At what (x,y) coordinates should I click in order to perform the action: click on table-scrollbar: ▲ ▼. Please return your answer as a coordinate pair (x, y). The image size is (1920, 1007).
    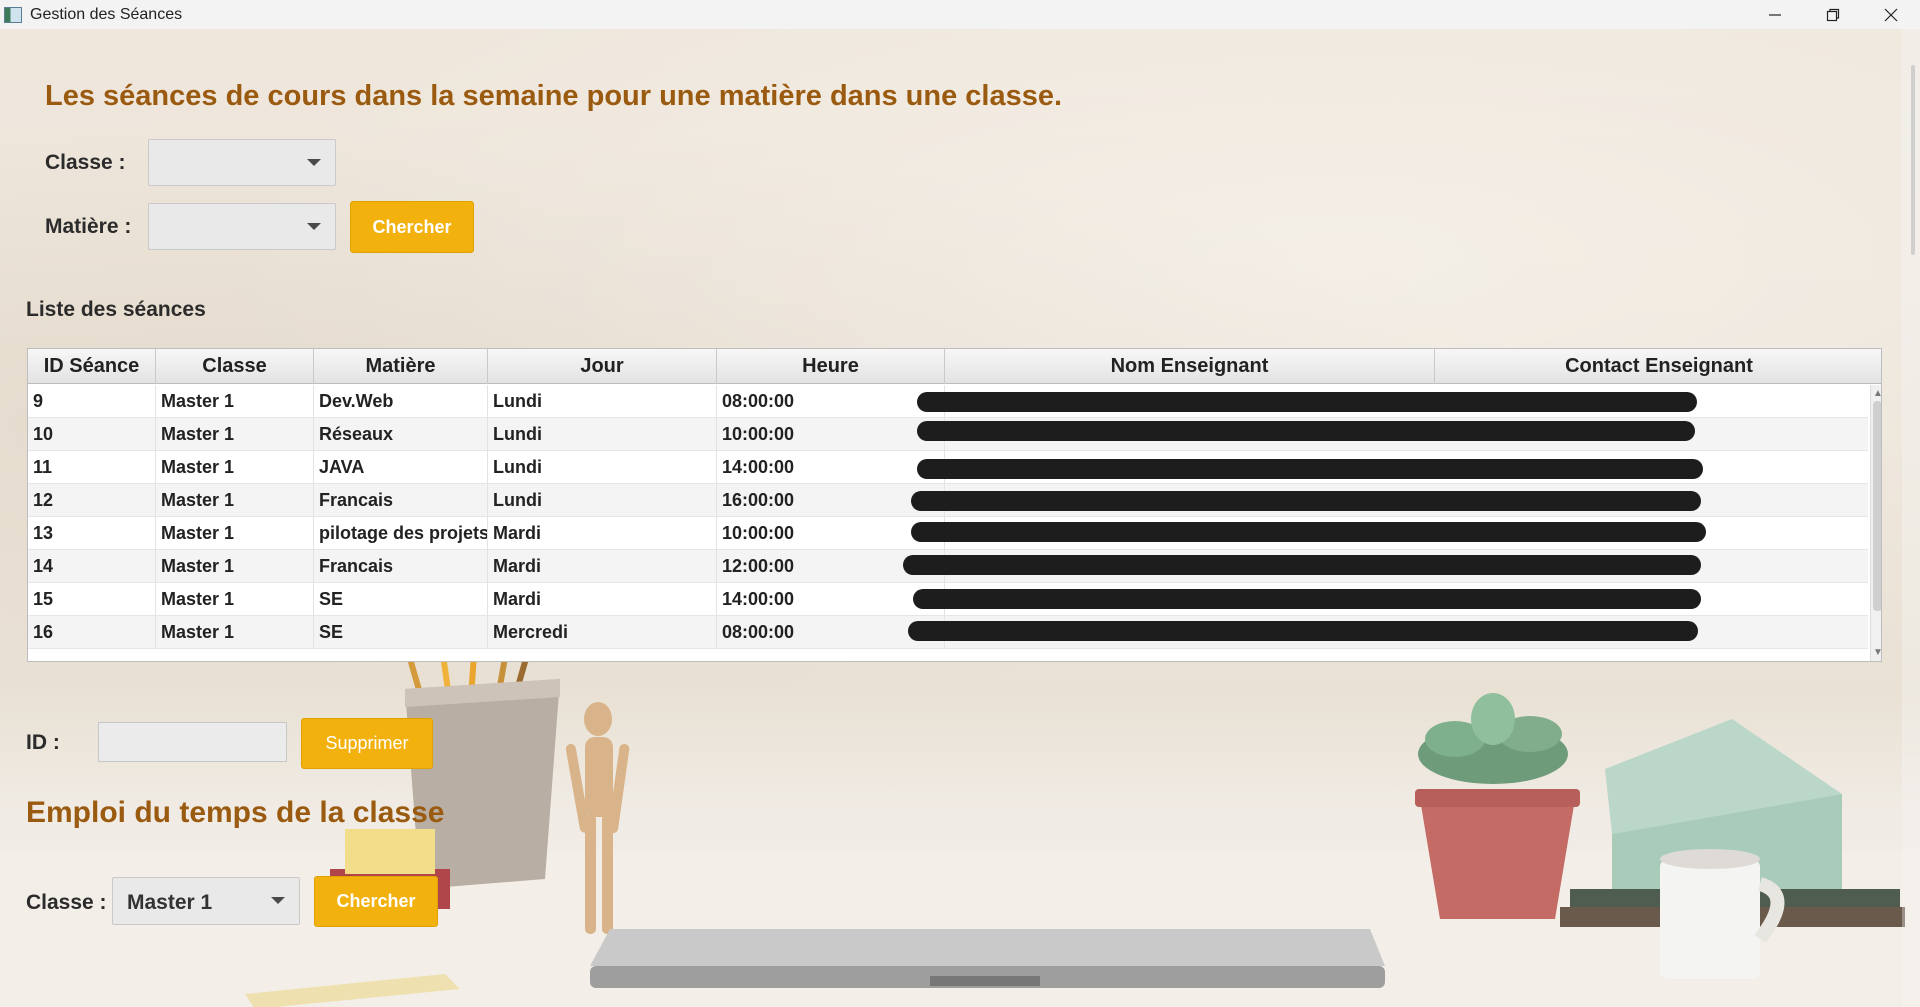
    Looking at the image, I should click on (1875, 523).